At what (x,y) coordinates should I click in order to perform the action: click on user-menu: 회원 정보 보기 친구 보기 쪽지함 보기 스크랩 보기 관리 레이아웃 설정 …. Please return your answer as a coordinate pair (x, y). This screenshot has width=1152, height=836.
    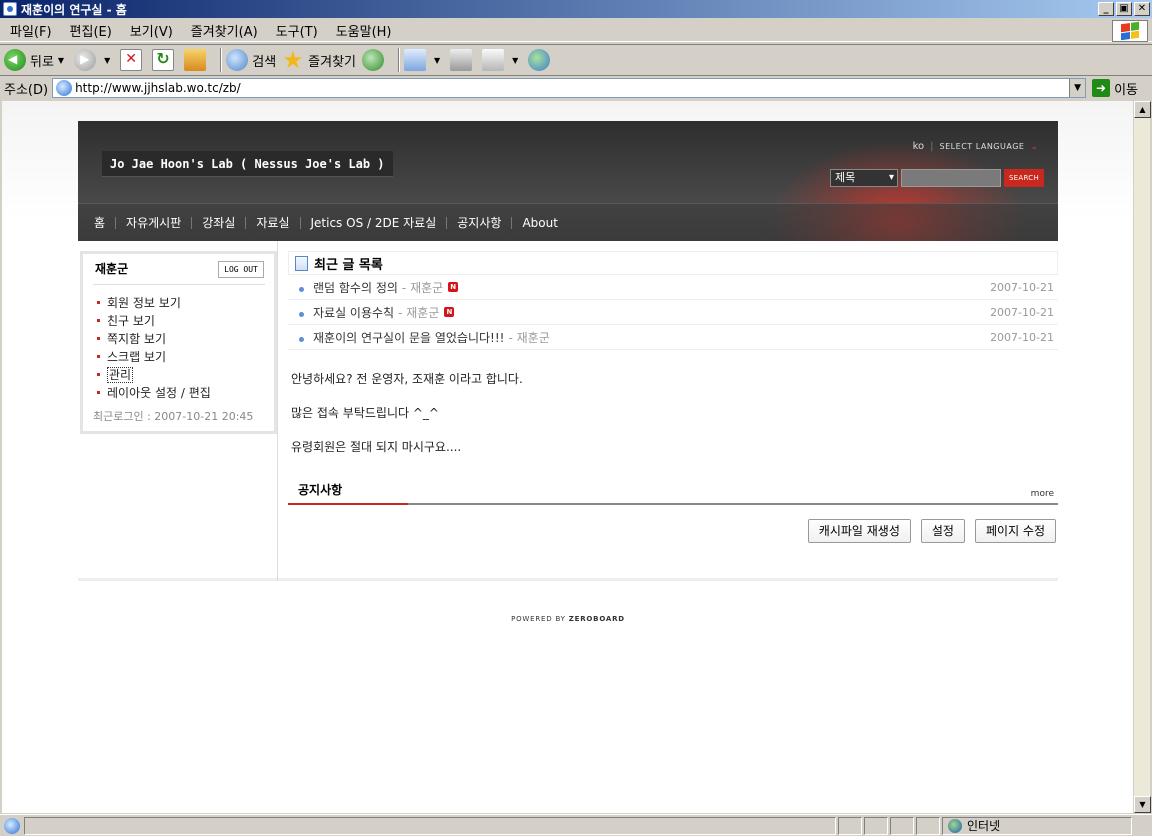
    Looking at the image, I should click on (154, 348).